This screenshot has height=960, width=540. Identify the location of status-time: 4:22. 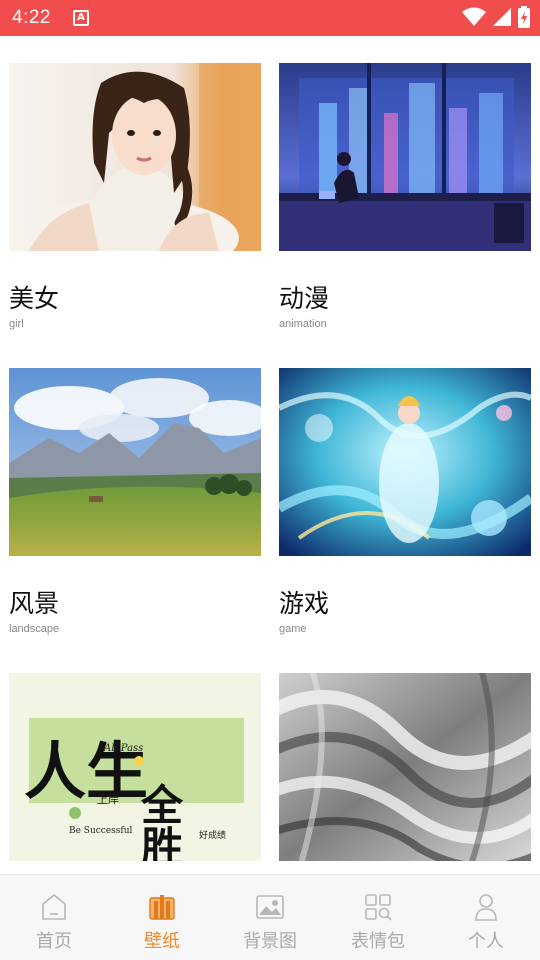
(31, 17).